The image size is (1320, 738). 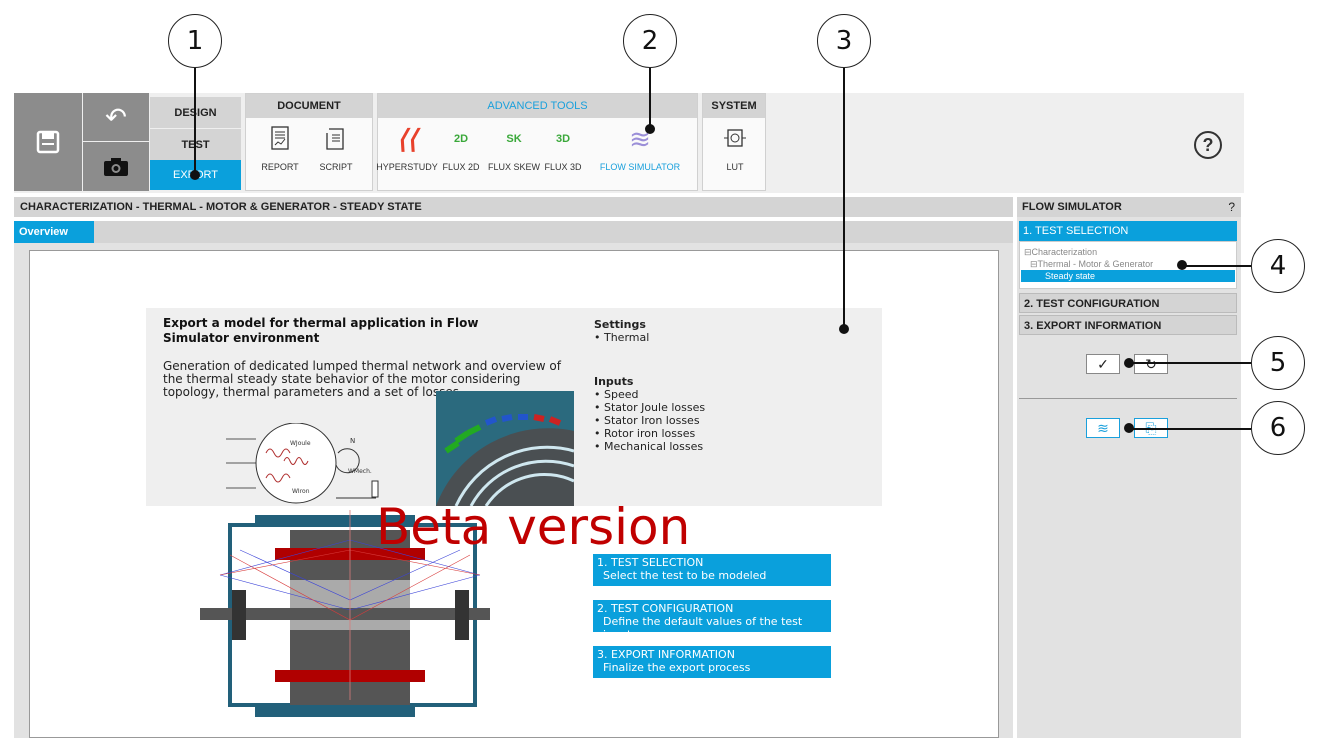 What do you see at coordinates (735, 148) in the screenshot?
I see `lut-tool: LUT` at bounding box center [735, 148].